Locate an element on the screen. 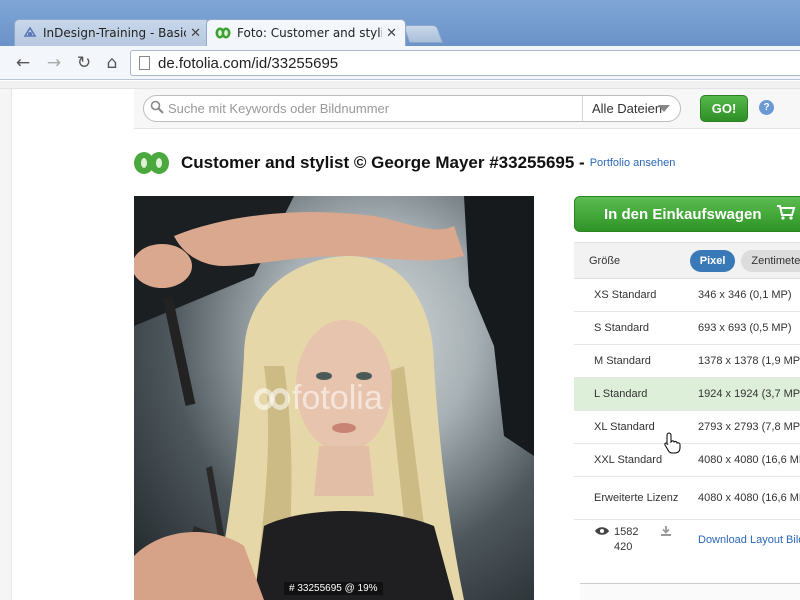  size-row-m: M Standard 1378 x 1378 (1,9 MP) is located at coordinates (687, 361).